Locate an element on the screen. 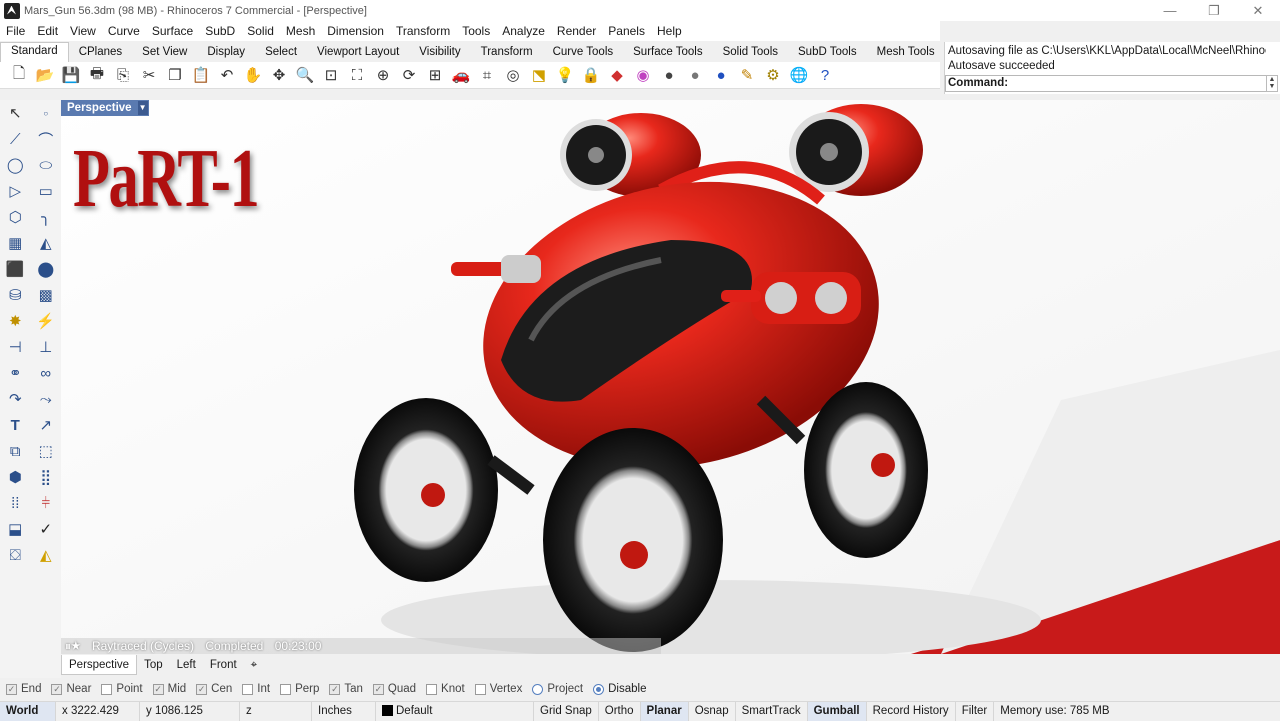 The height and width of the screenshot is (721, 1280). close-button: ✕ is located at coordinates (1258, 10).